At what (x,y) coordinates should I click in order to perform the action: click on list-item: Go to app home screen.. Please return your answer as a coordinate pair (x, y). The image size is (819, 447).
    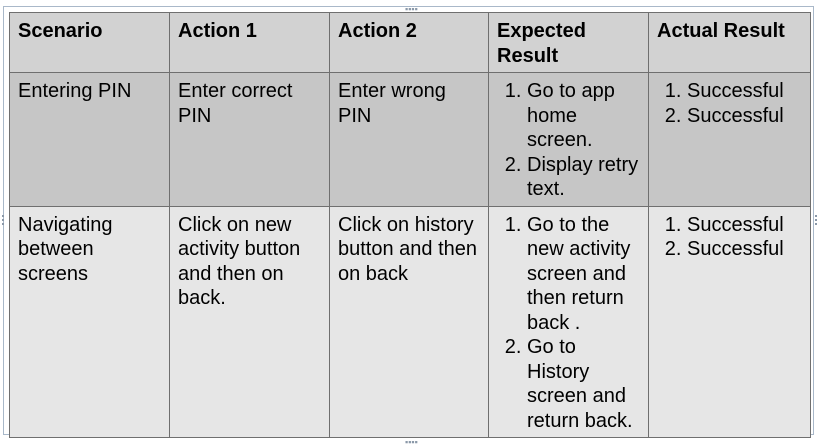
    Looking at the image, I should click on (583, 116).